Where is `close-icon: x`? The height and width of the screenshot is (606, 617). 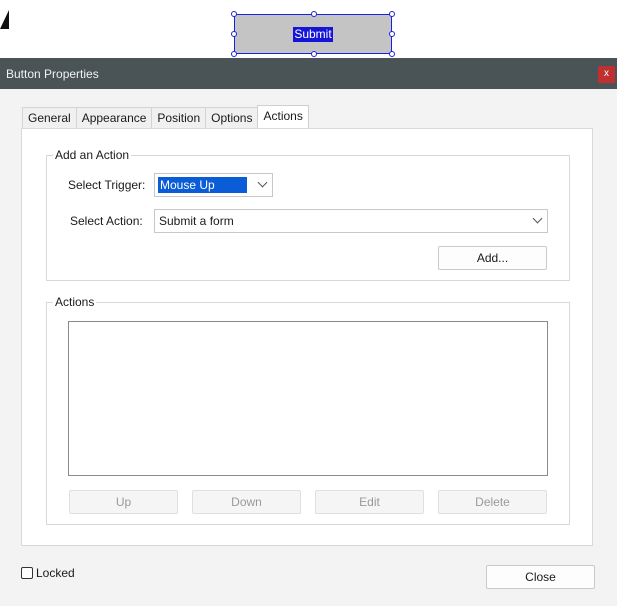 close-icon: x is located at coordinates (606, 74).